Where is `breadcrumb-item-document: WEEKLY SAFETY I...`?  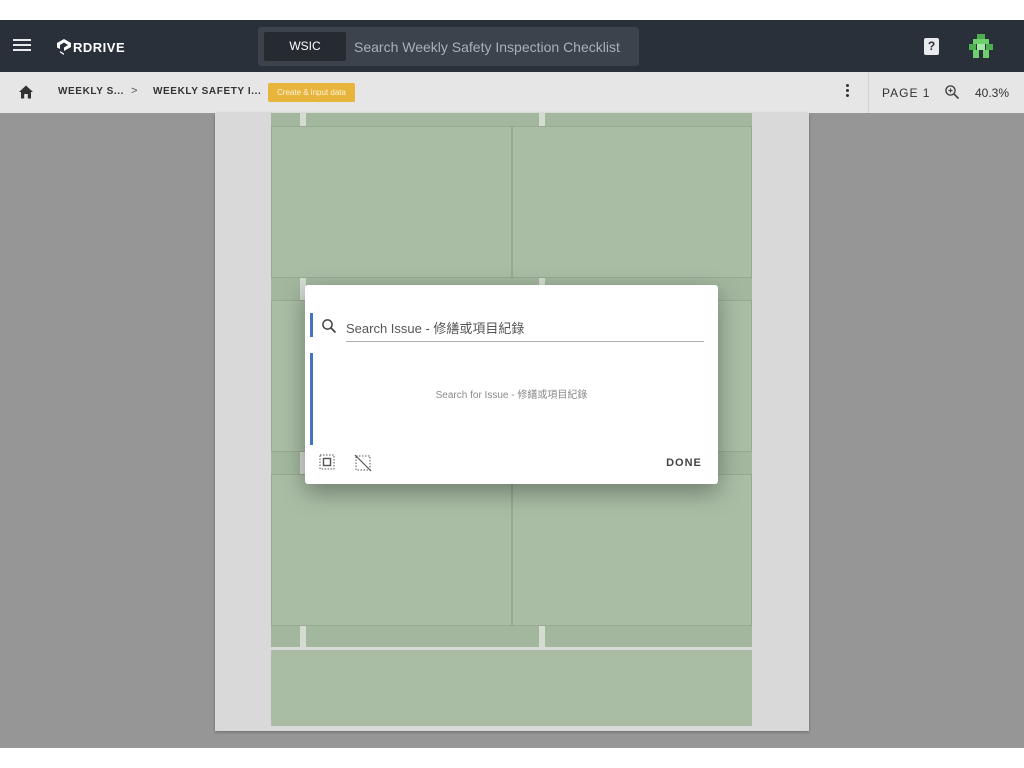 breadcrumb-item-document: WEEKLY SAFETY I... is located at coordinates (207, 91).